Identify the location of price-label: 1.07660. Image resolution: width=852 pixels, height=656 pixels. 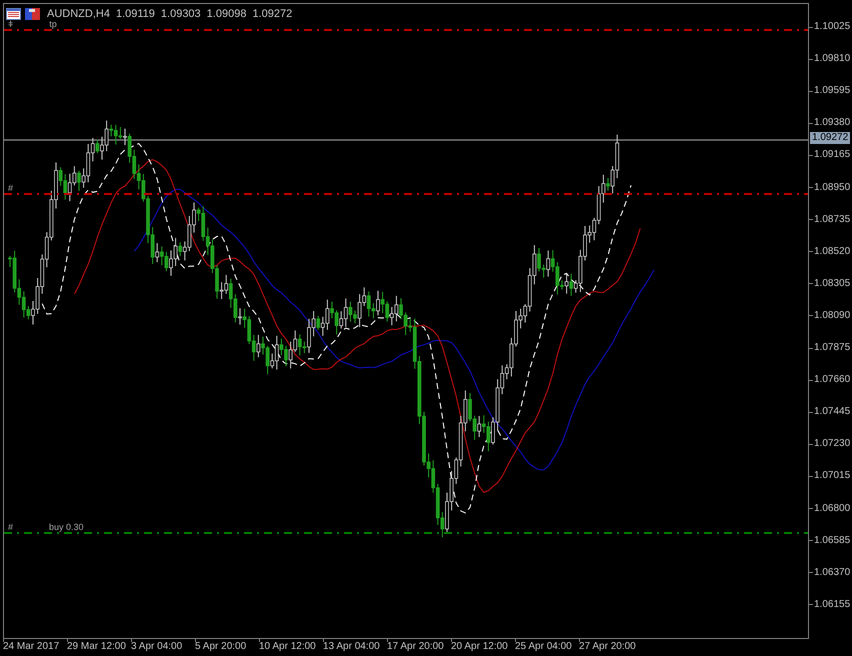
(832, 380).